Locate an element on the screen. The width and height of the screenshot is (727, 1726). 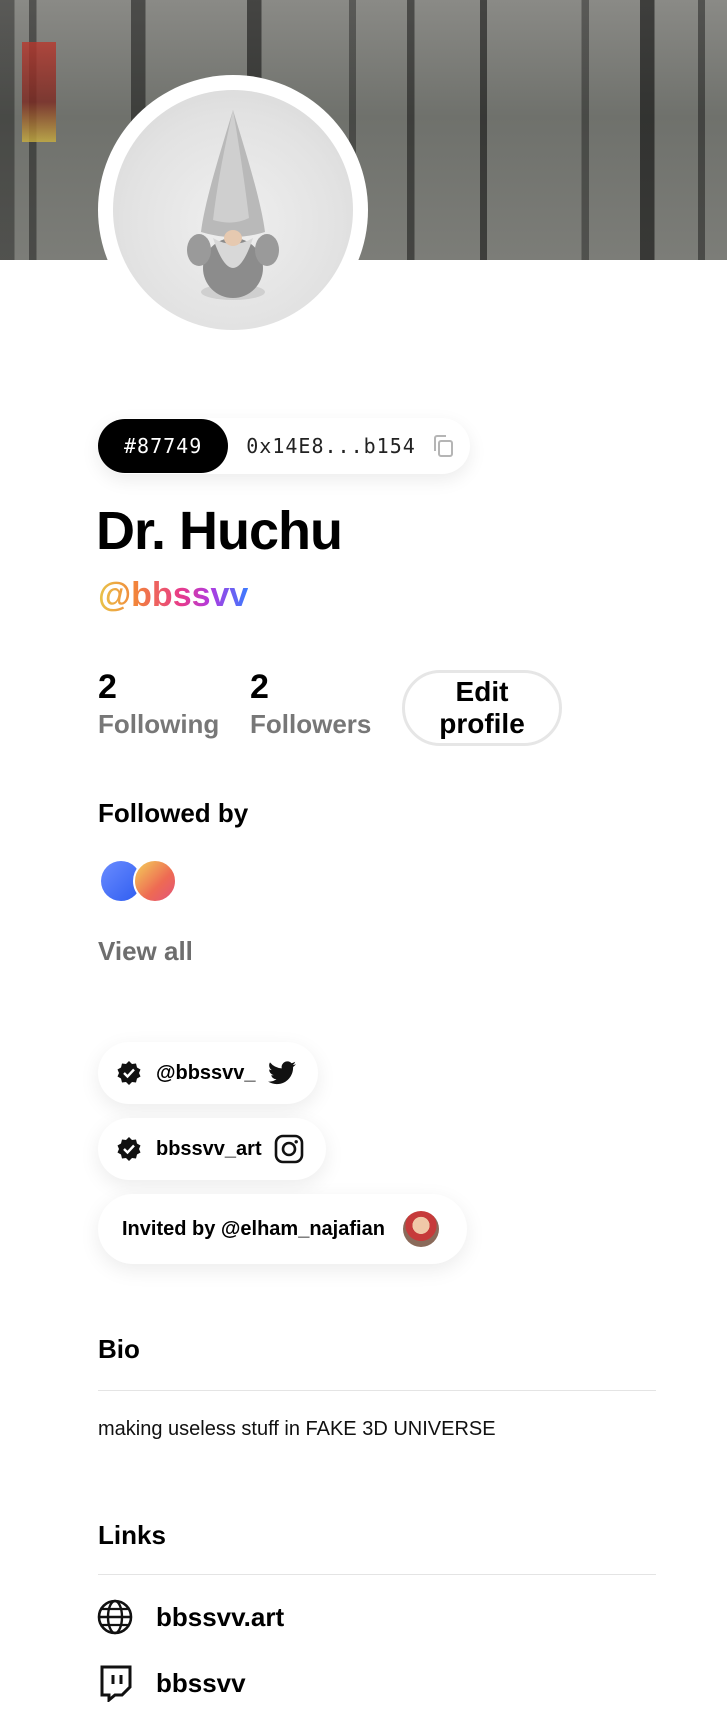
wallet-address: 0x14E8...b154 is located at coordinates (331, 446).